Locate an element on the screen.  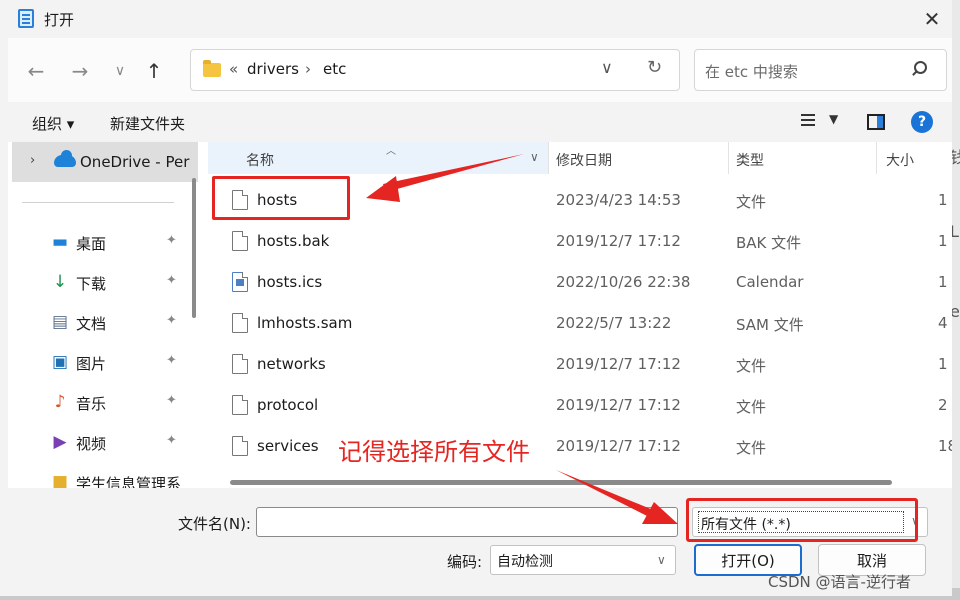
watermark: CSDN @语言-逆行者 is located at coordinates (839, 582).